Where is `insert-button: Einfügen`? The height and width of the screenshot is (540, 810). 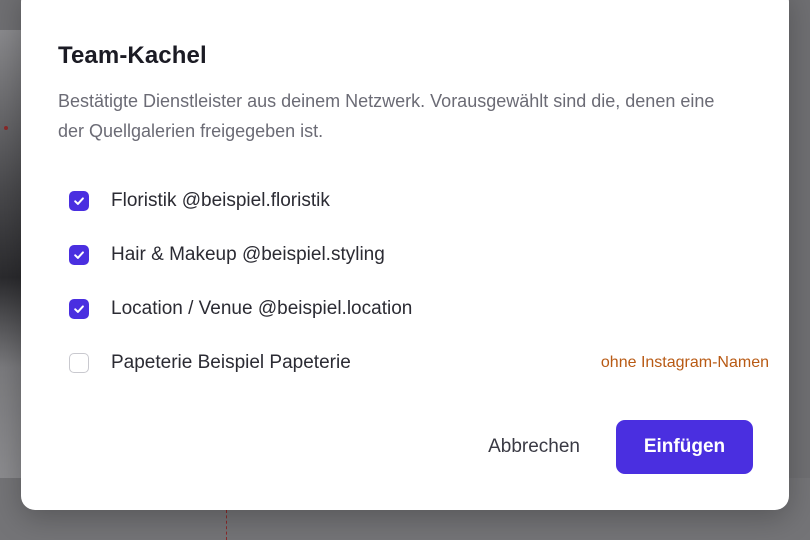
insert-button: Einfügen is located at coordinates (684, 447).